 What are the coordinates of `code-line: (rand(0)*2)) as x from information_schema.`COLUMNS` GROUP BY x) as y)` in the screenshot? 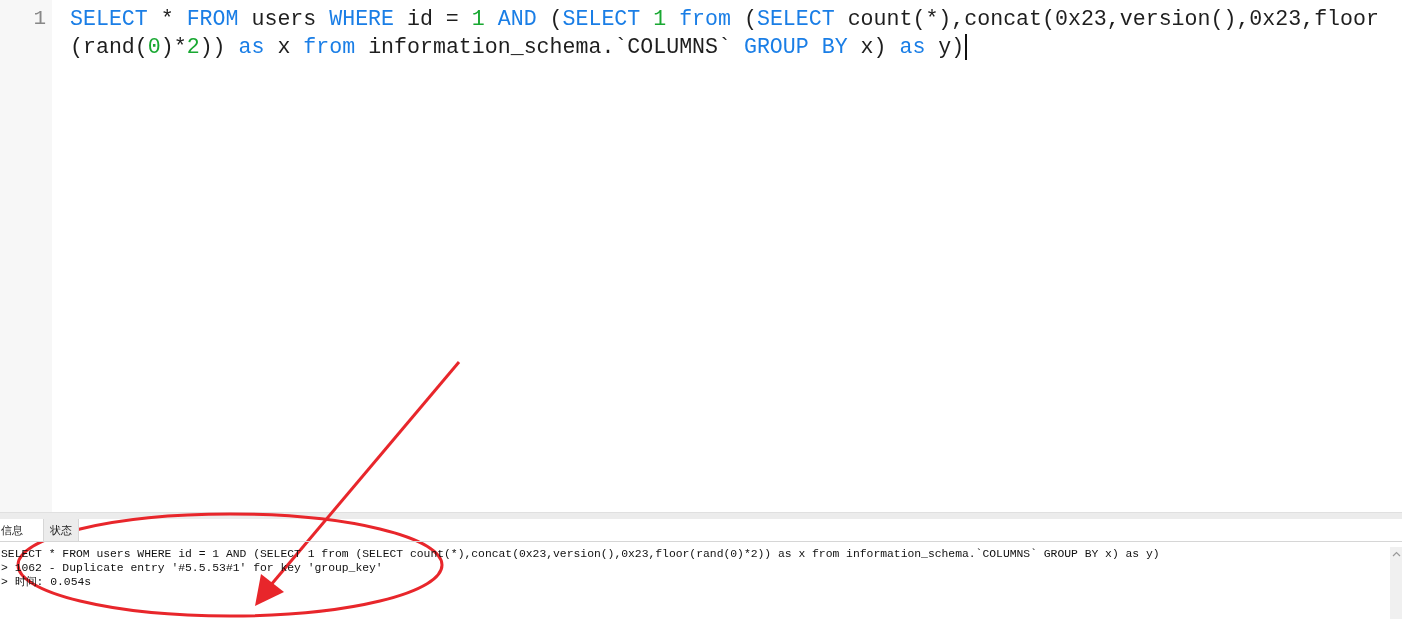 It's located at (517, 47).